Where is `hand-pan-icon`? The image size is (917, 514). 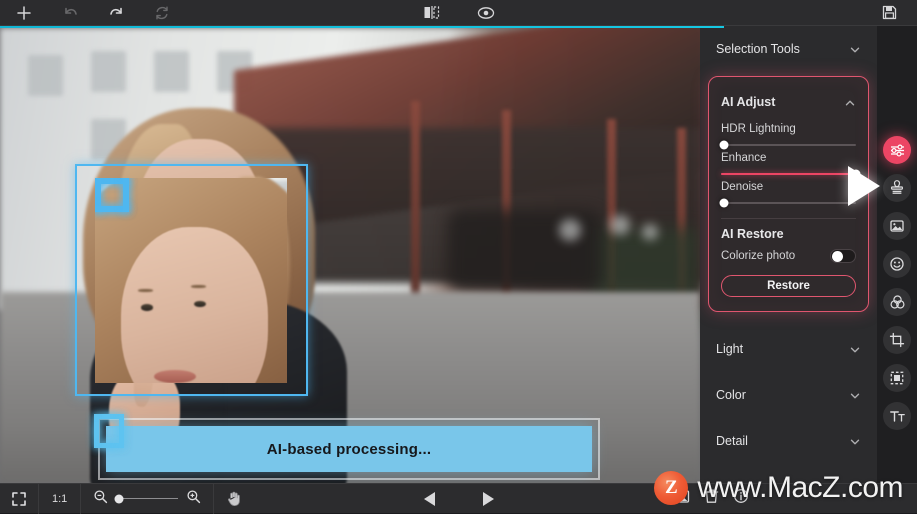
hand-pan-icon is located at coordinates (234, 499).